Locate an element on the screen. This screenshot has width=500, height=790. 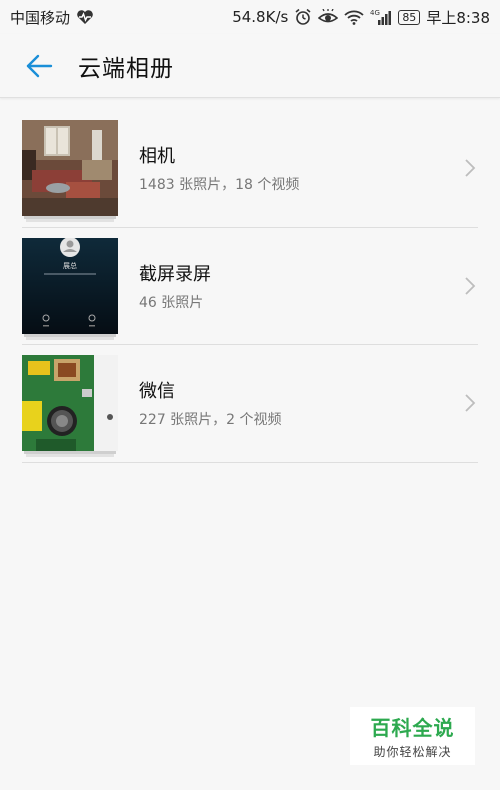
eye-comfort-icon is located at coordinates (328, 17).